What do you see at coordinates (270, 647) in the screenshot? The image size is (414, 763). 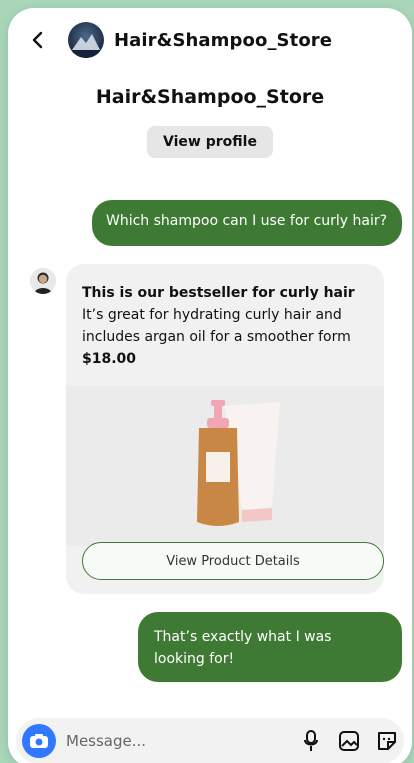 I see `outgoing-message: That’s exactly what I was looking for!` at bounding box center [270, 647].